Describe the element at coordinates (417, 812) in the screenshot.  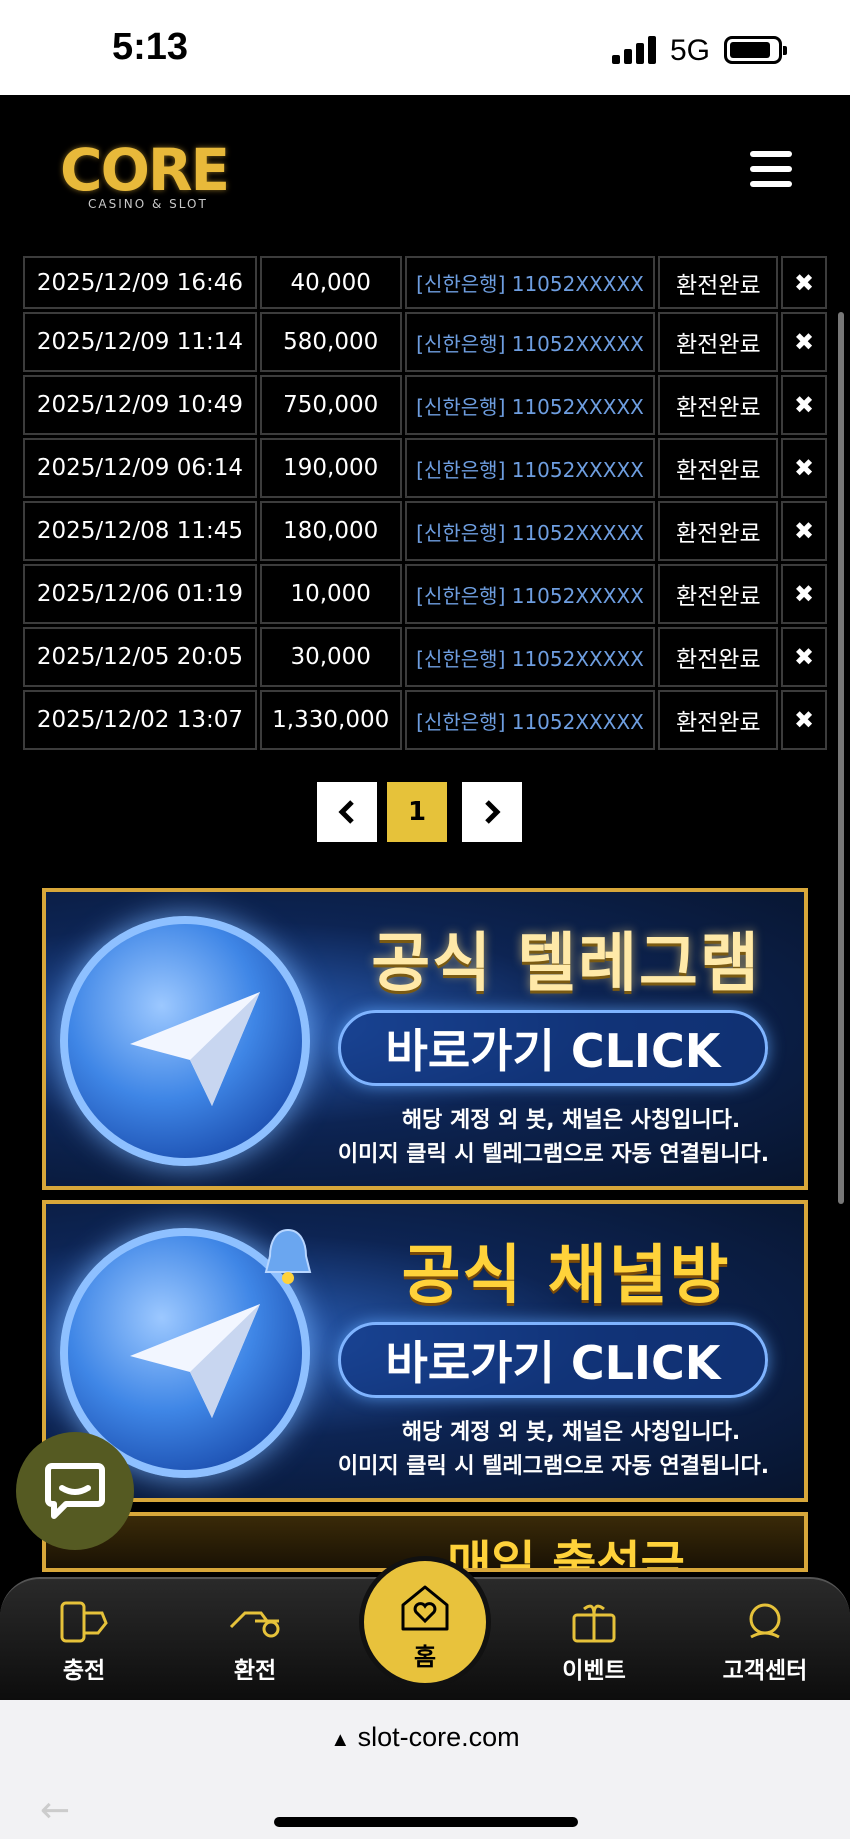
I see `page-button-current: 1` at that location.